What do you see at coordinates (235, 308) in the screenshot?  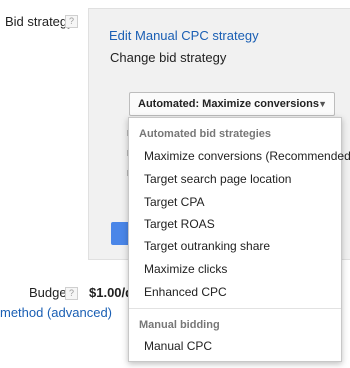 I see `group-divider` at bounding box center [235, 308].